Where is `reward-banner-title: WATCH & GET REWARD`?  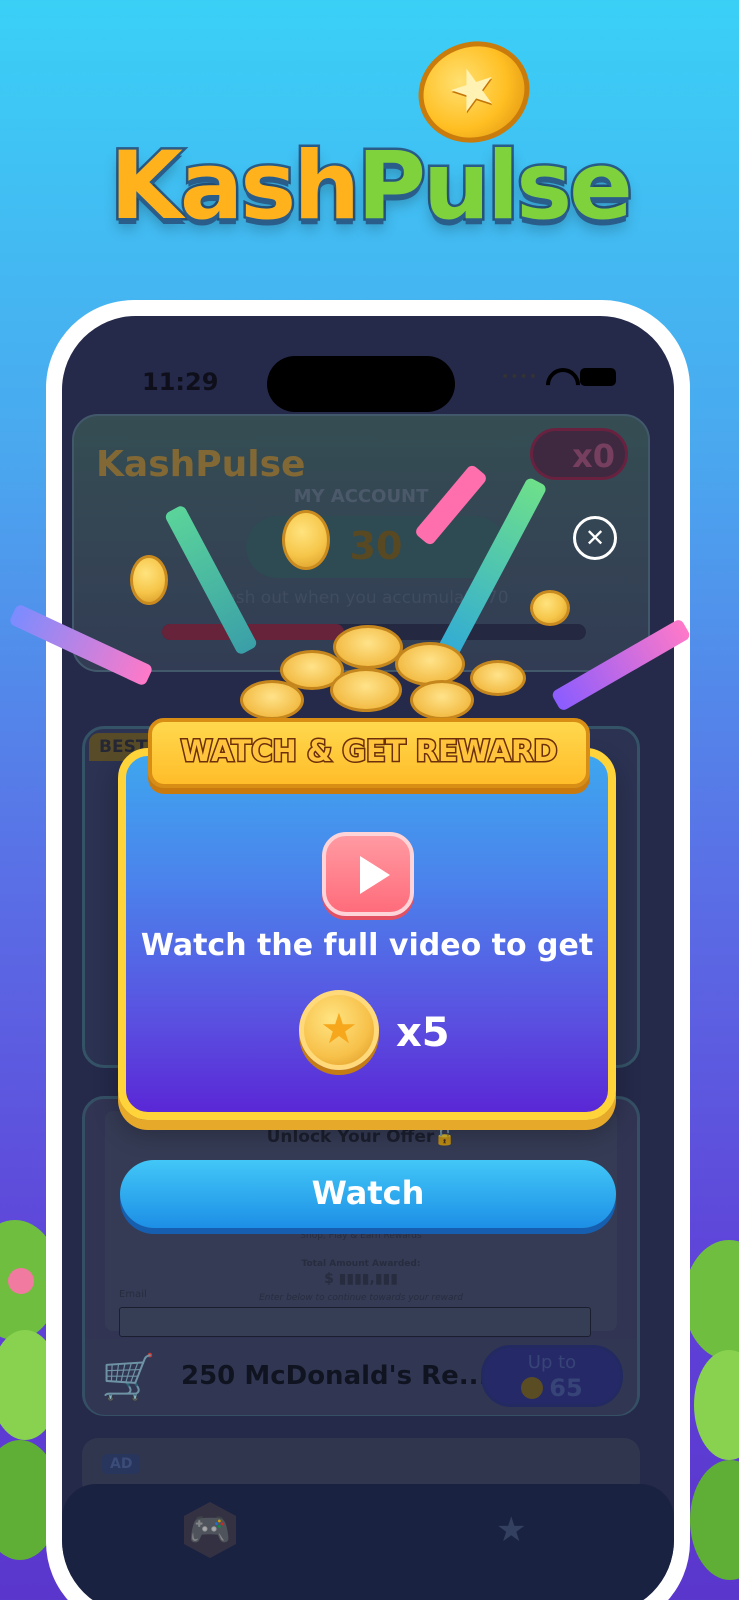 reward-banner-title: WATCH & GET REWARD is located at coordinates (369, 751).